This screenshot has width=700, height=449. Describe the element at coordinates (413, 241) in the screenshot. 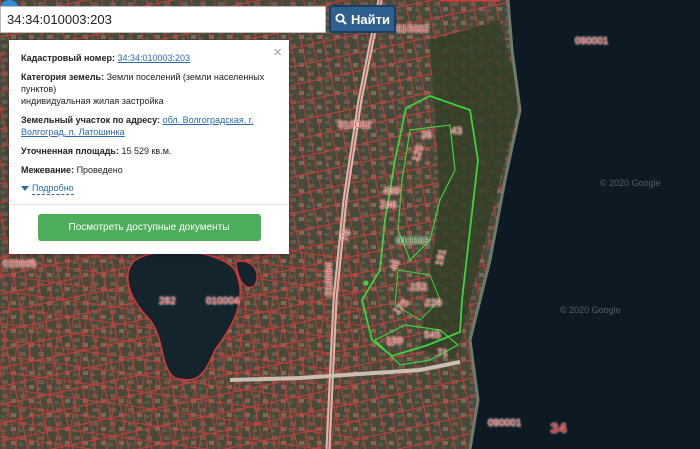

I see `block-label: 010003` at that location.